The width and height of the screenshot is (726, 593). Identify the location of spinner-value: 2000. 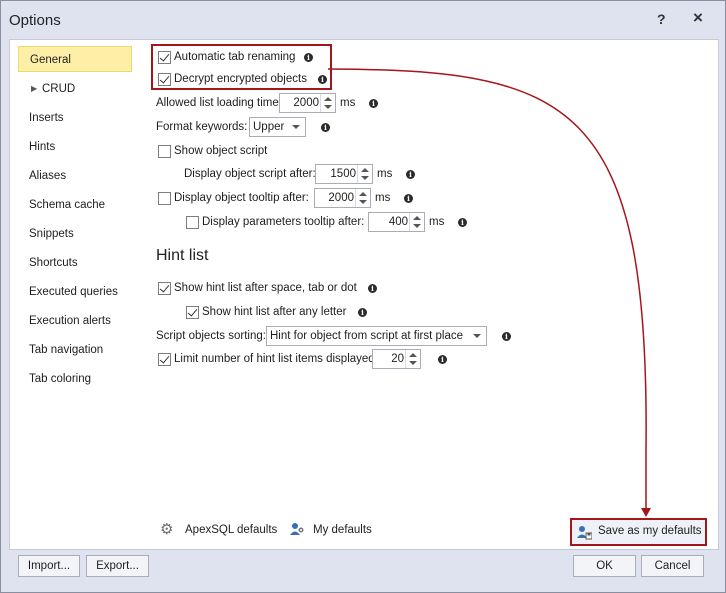
(306, 103).